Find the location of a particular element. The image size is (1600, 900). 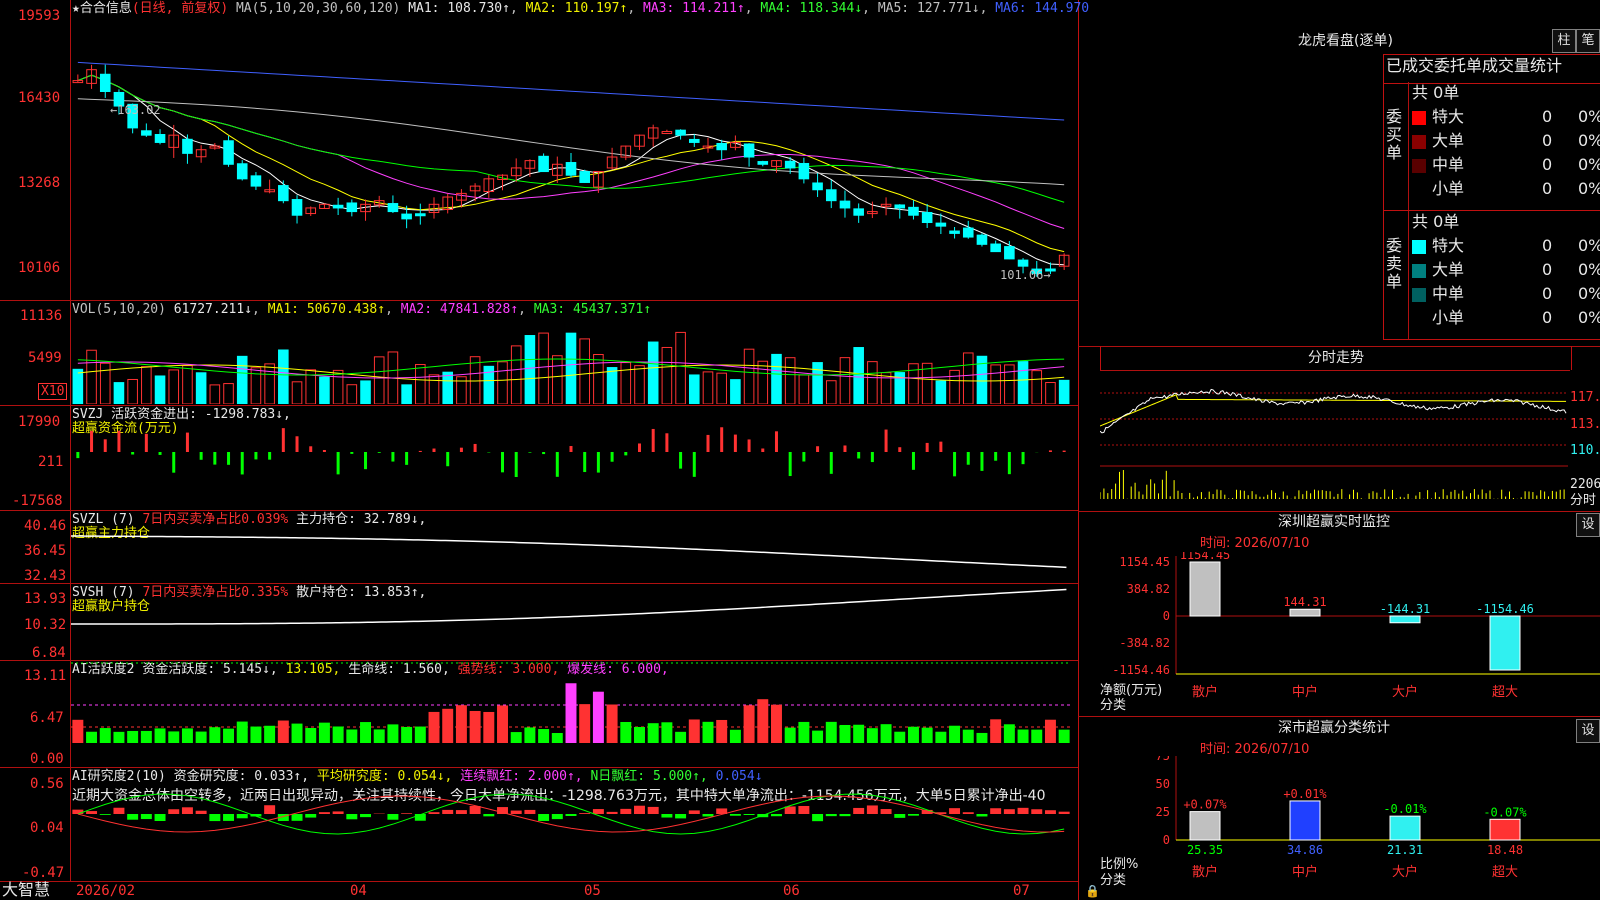

ma6-value: MA6: 144.970 is located at coordinates (1042, 8).